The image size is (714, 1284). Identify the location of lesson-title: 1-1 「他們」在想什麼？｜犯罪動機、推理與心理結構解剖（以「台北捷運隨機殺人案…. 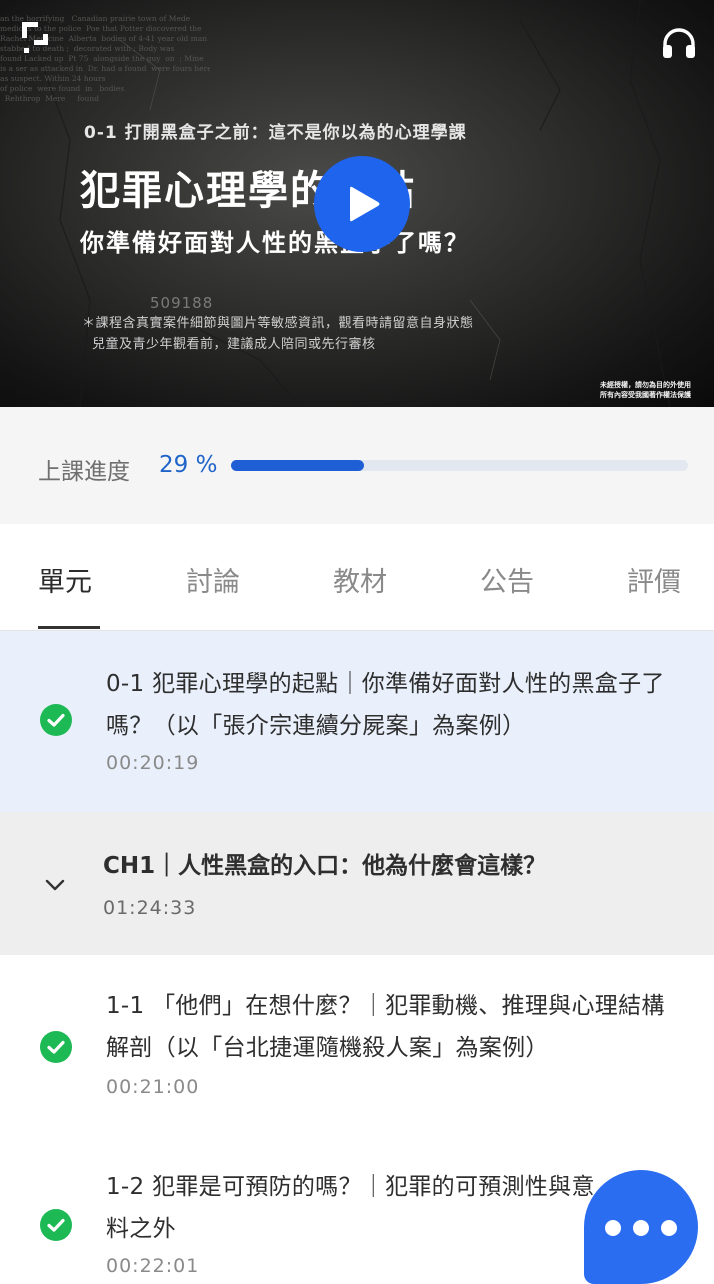
(385, 1027).